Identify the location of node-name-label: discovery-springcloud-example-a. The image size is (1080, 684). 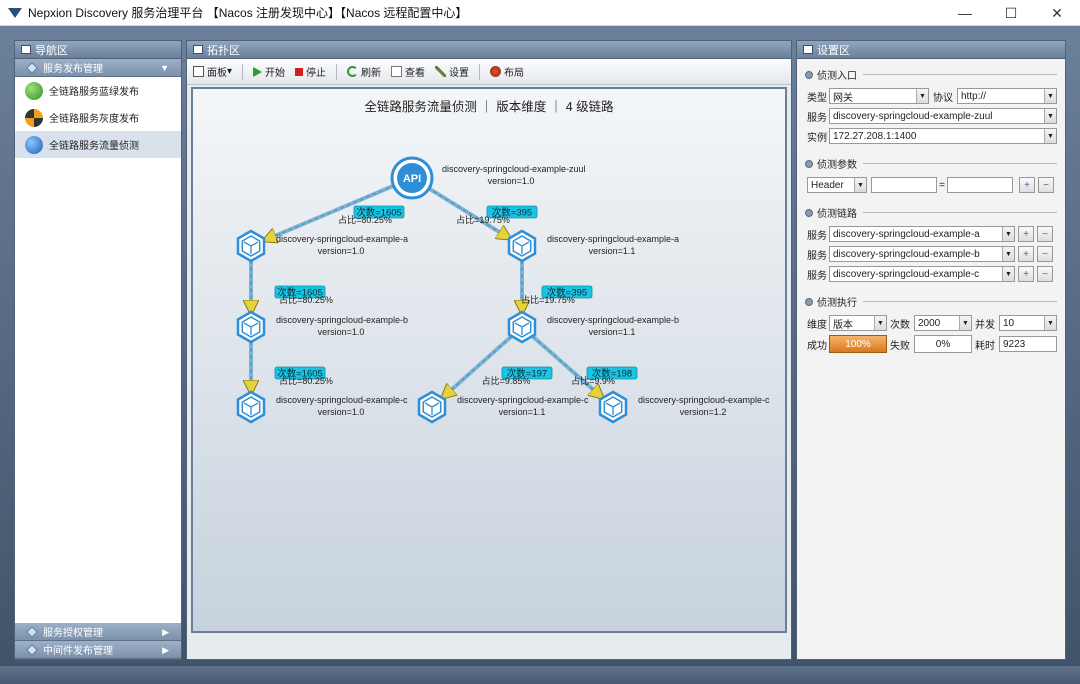
(613, 239).